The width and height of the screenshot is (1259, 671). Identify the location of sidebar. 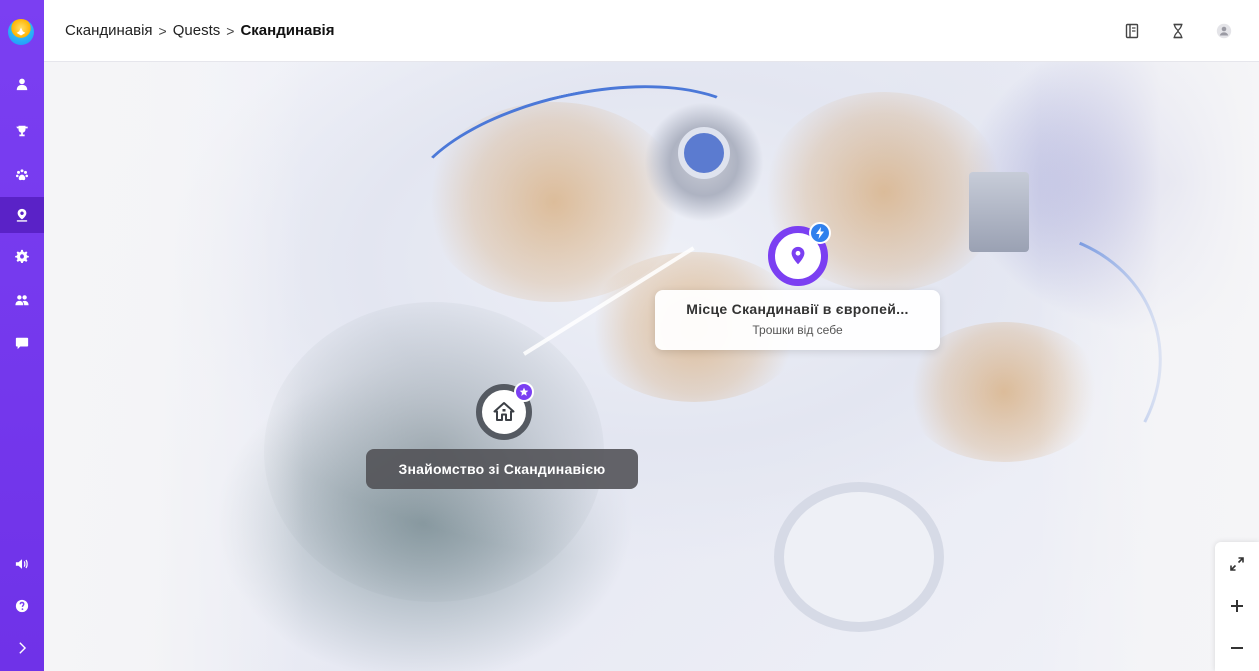
(22, 335).